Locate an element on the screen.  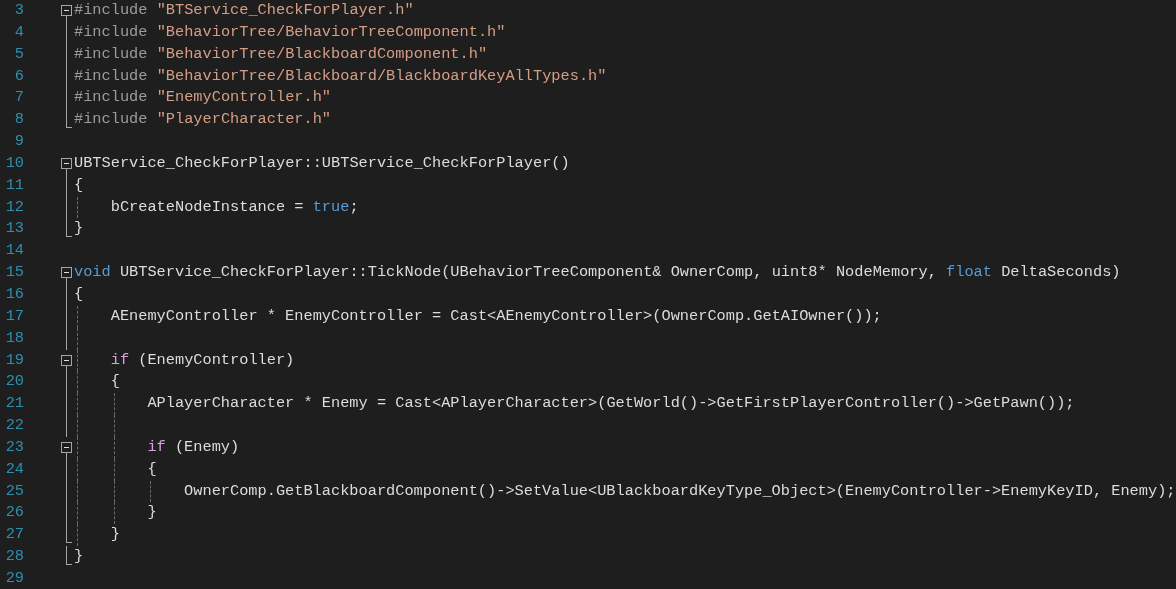
line-number: 7 is located at coordinates (18, 98).